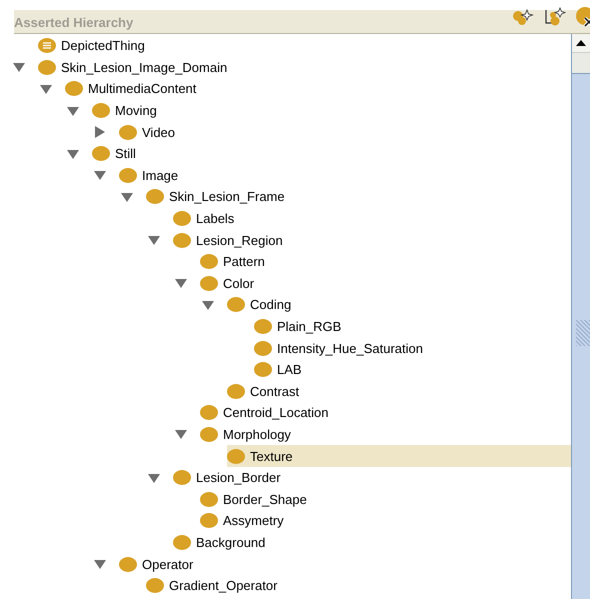 Image resolution: width=590 pixels, height=599 pixels. What do you see at coordinates (100, 132) in the screenshot?
I see `collapsed-arrow-icon` at bounding box center [100, 132].